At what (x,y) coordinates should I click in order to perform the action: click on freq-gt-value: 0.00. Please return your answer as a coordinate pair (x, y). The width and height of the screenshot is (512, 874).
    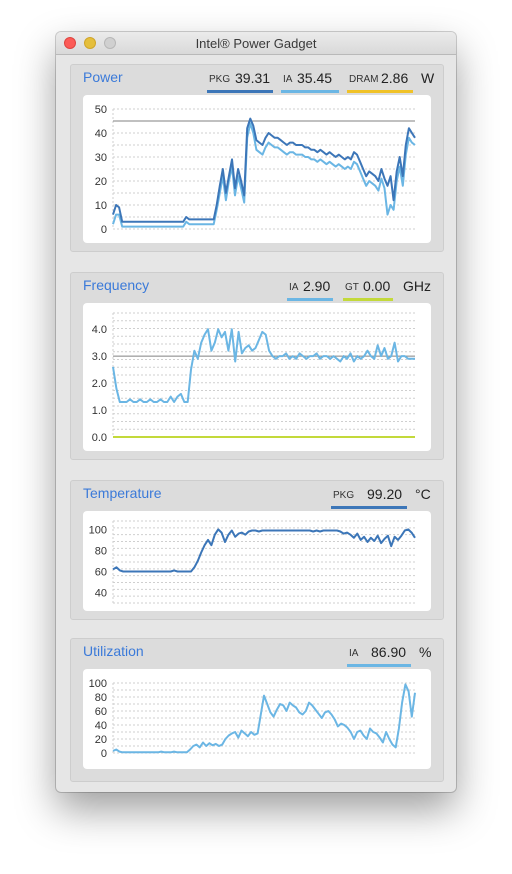
    Looking at the image, I should click on (377, 286).